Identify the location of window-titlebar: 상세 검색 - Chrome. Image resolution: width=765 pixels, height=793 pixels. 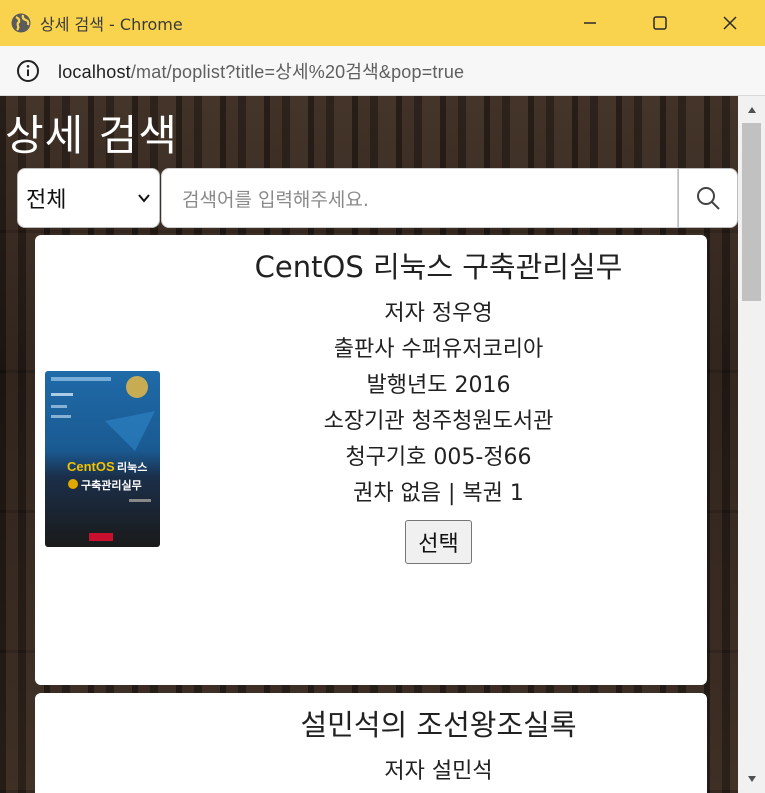
(382, 23).